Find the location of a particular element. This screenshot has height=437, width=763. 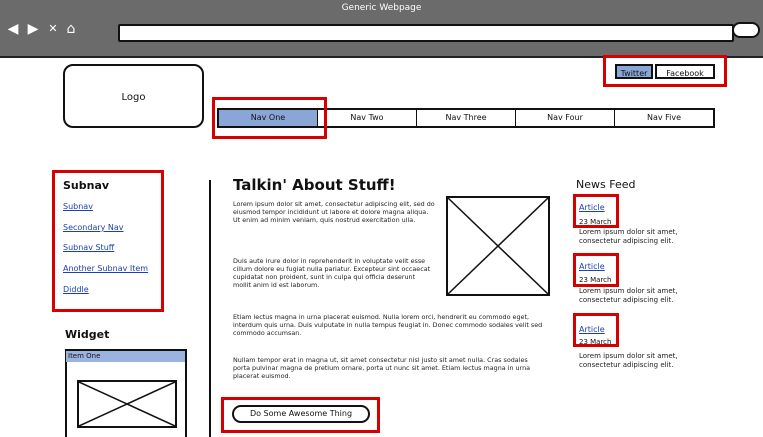

divider is located at coordinates (210, 308).